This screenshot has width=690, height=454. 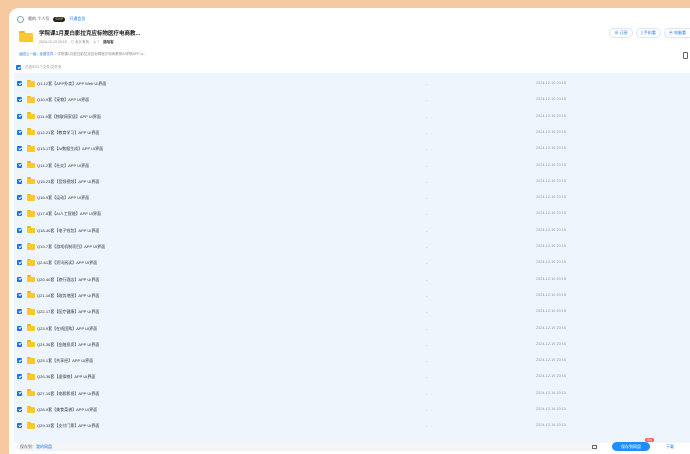 I want to click on table-row: Q27-15套【电影影视】APP UI界面 - 2024-12-19 20:15, so click(x=352, y=393).